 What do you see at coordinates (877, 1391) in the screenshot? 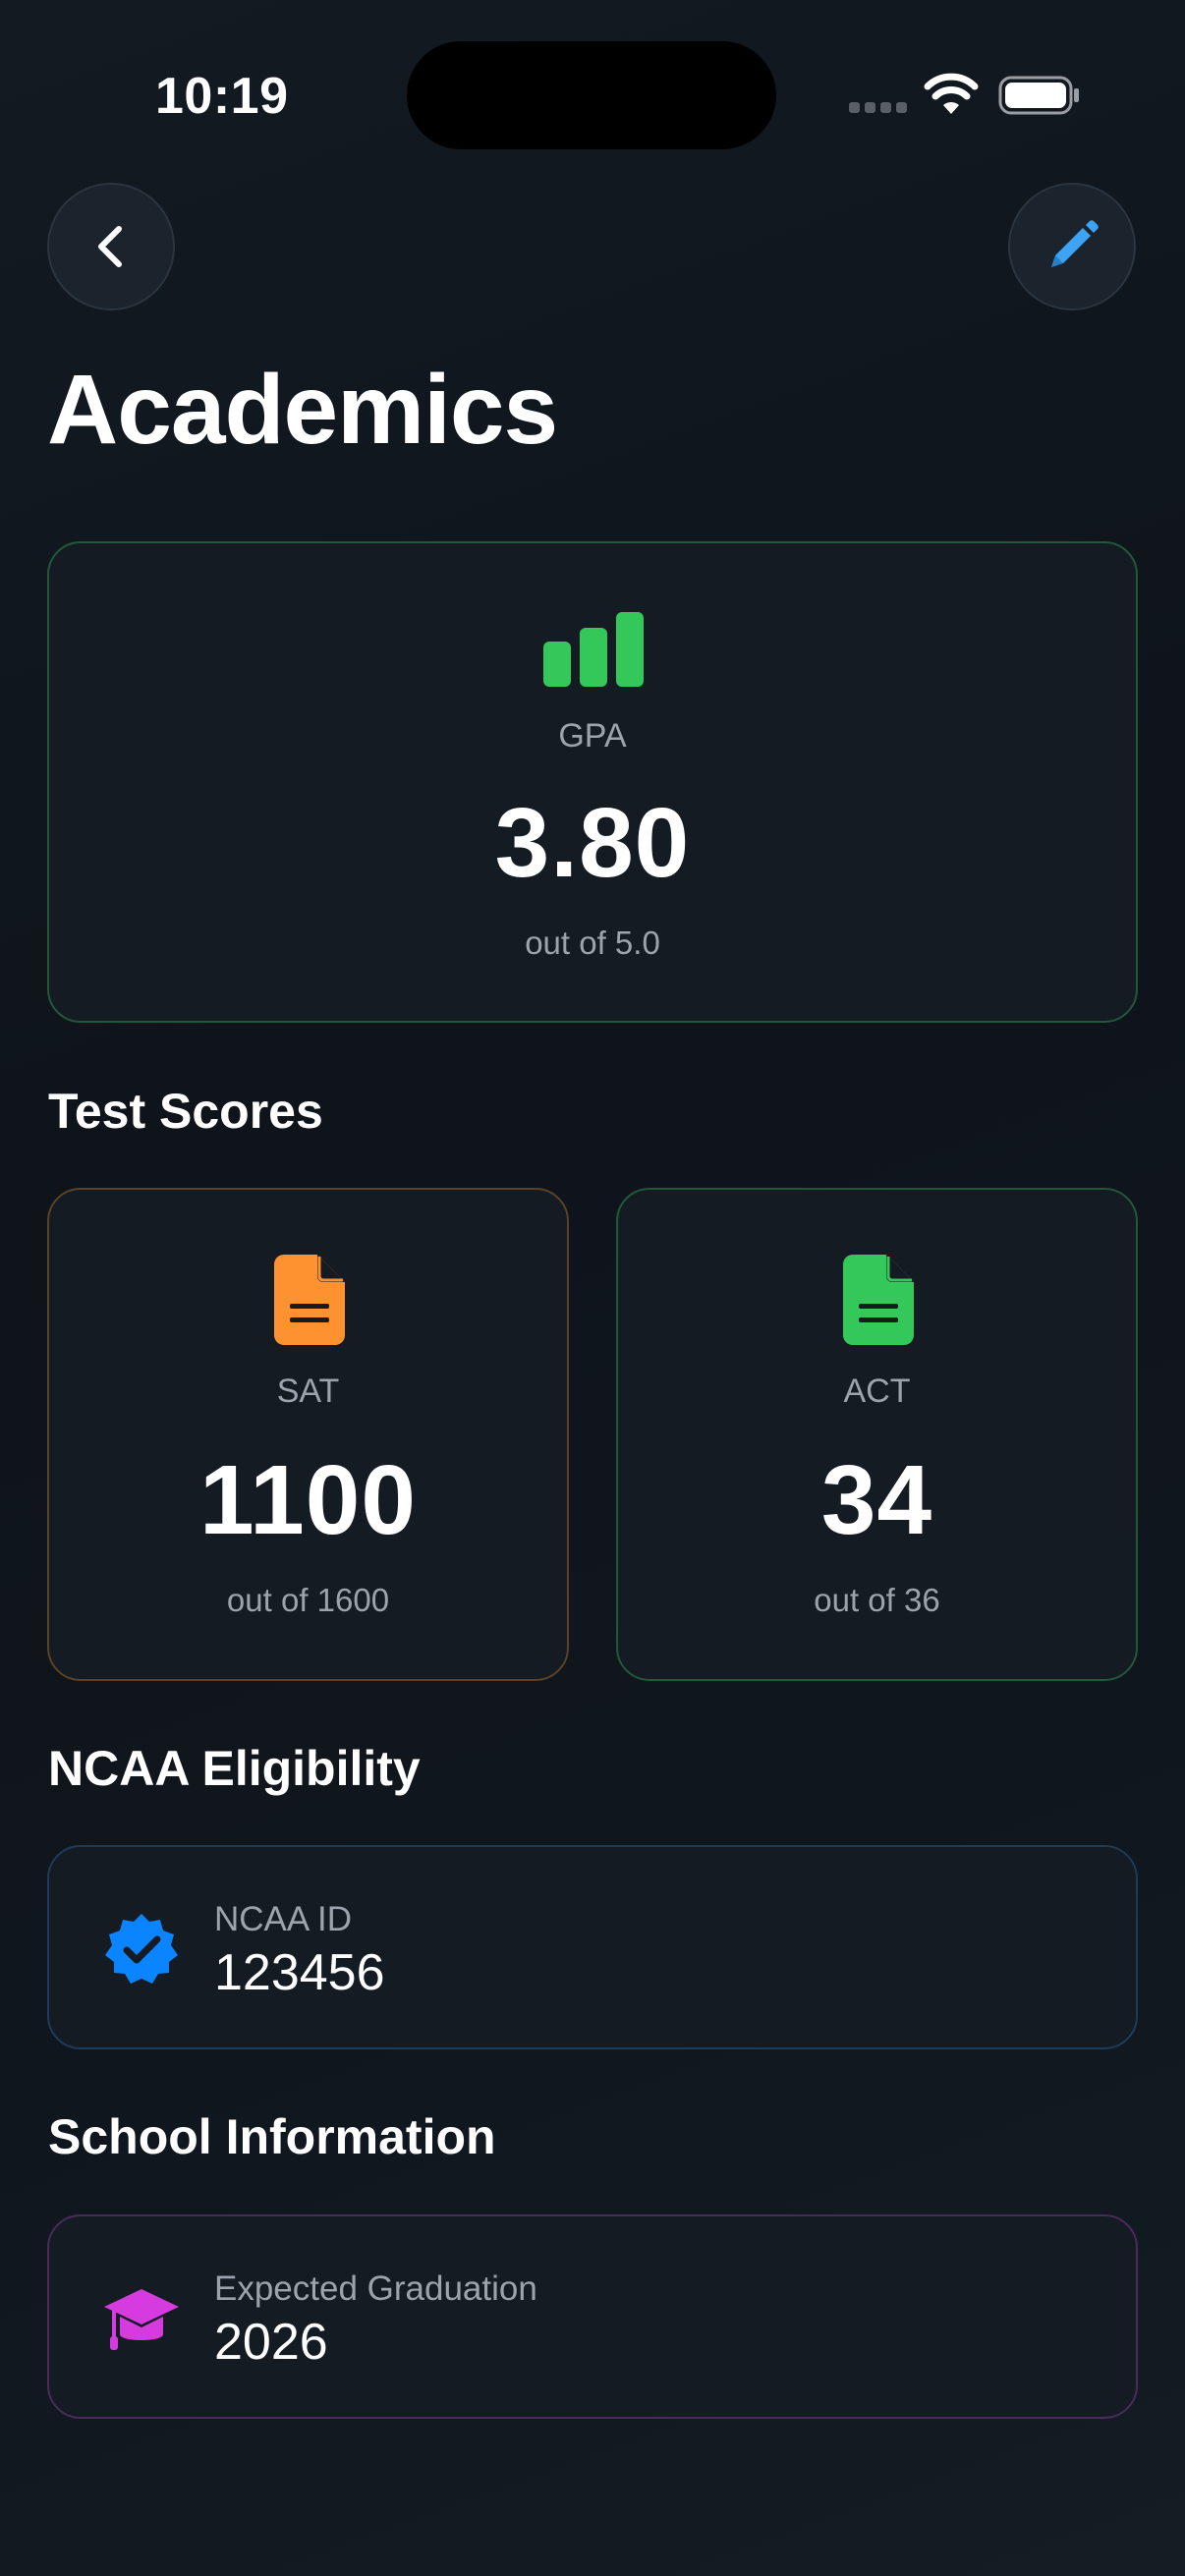
I see `act-label: ACT` at bounding box center [877, 1391].